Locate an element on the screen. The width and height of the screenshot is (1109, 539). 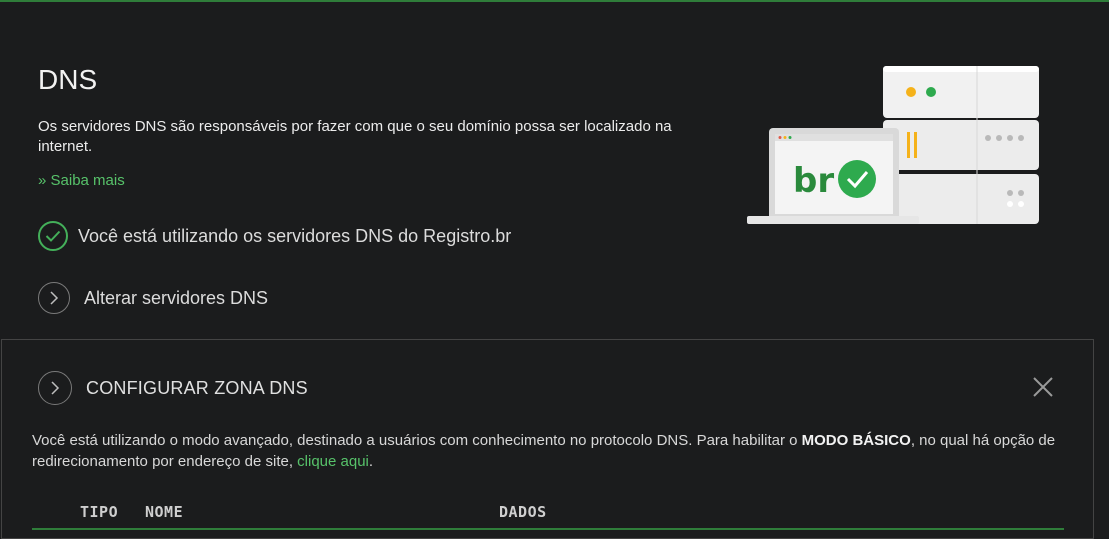
click-here-link: clique aqui is located at coordinates (333, 461).